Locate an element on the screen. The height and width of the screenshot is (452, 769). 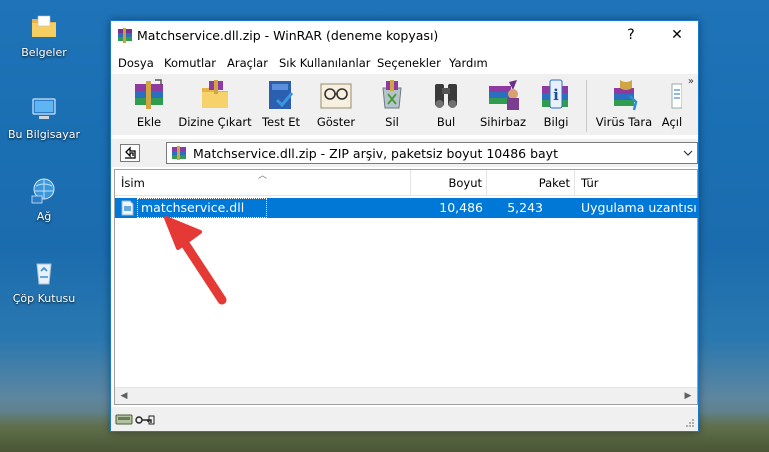
toolbar-label: Ekle is located at coordinates (149, 122).